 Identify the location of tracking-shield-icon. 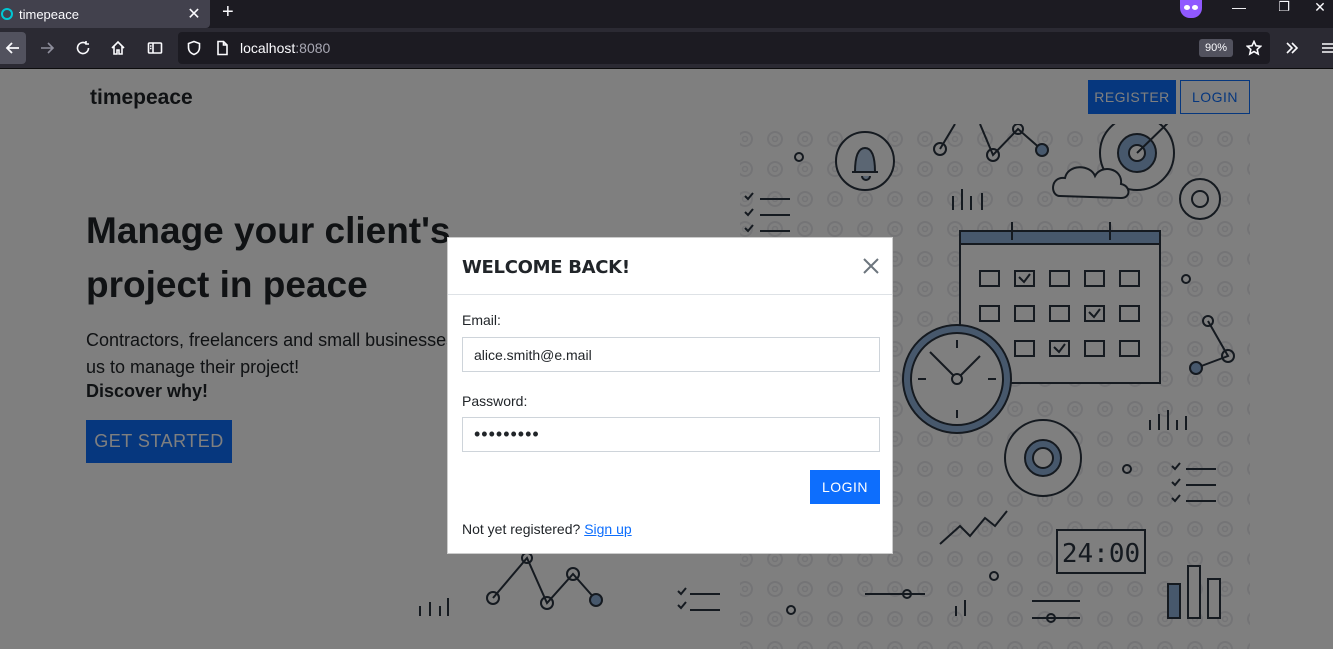
(194, 48).